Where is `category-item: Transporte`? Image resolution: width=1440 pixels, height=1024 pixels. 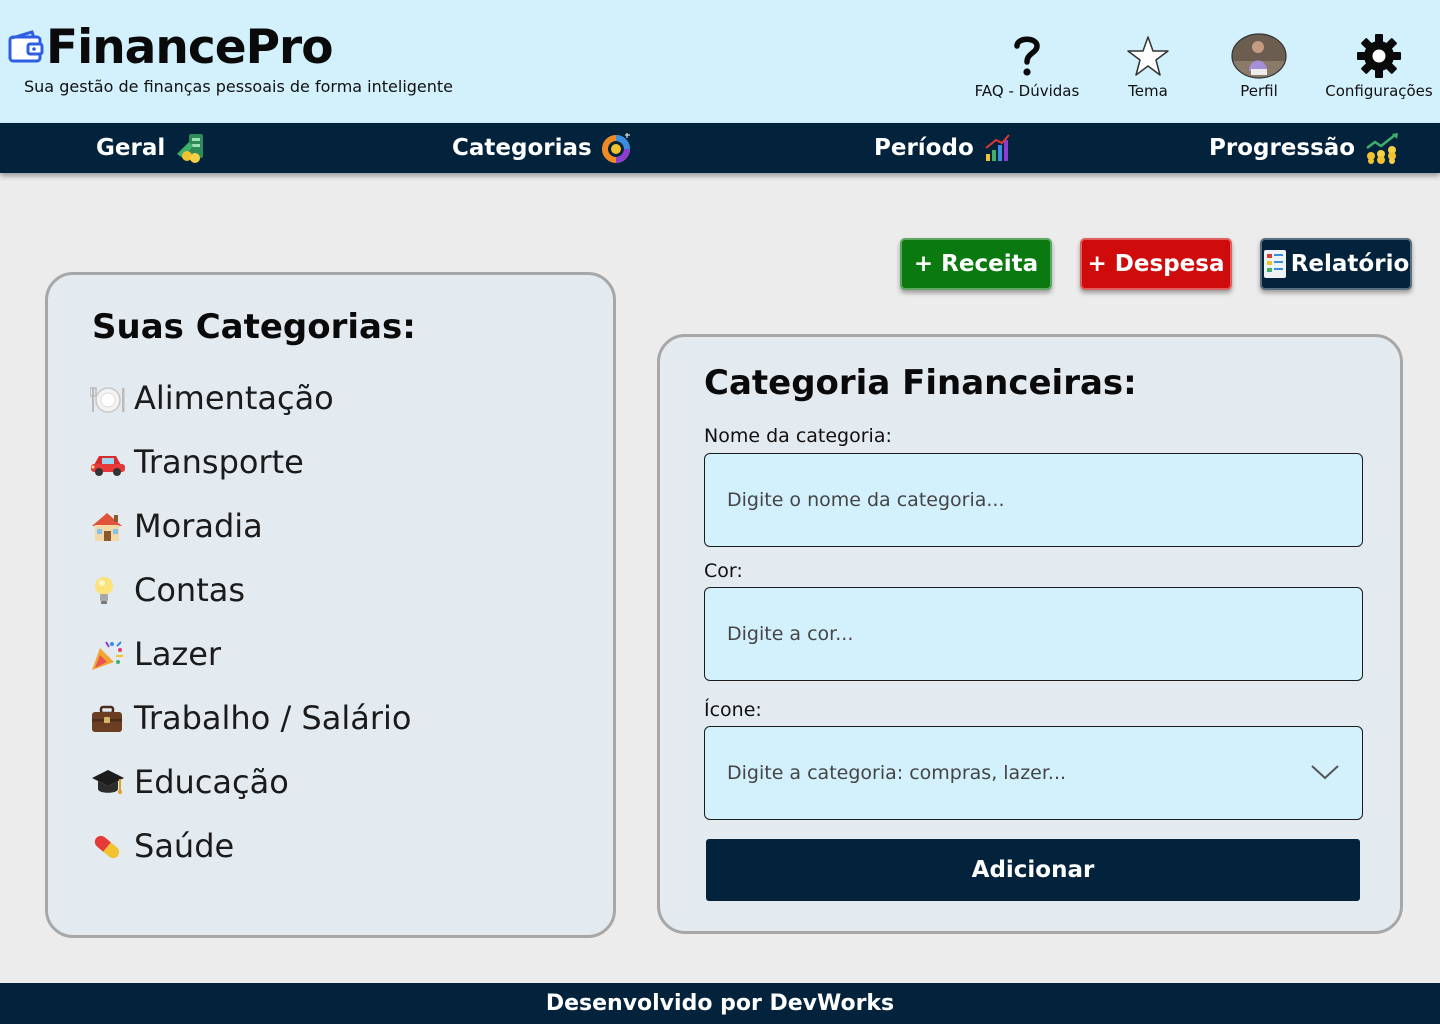 category-item: Transporte is located at coordinates (250, 475).